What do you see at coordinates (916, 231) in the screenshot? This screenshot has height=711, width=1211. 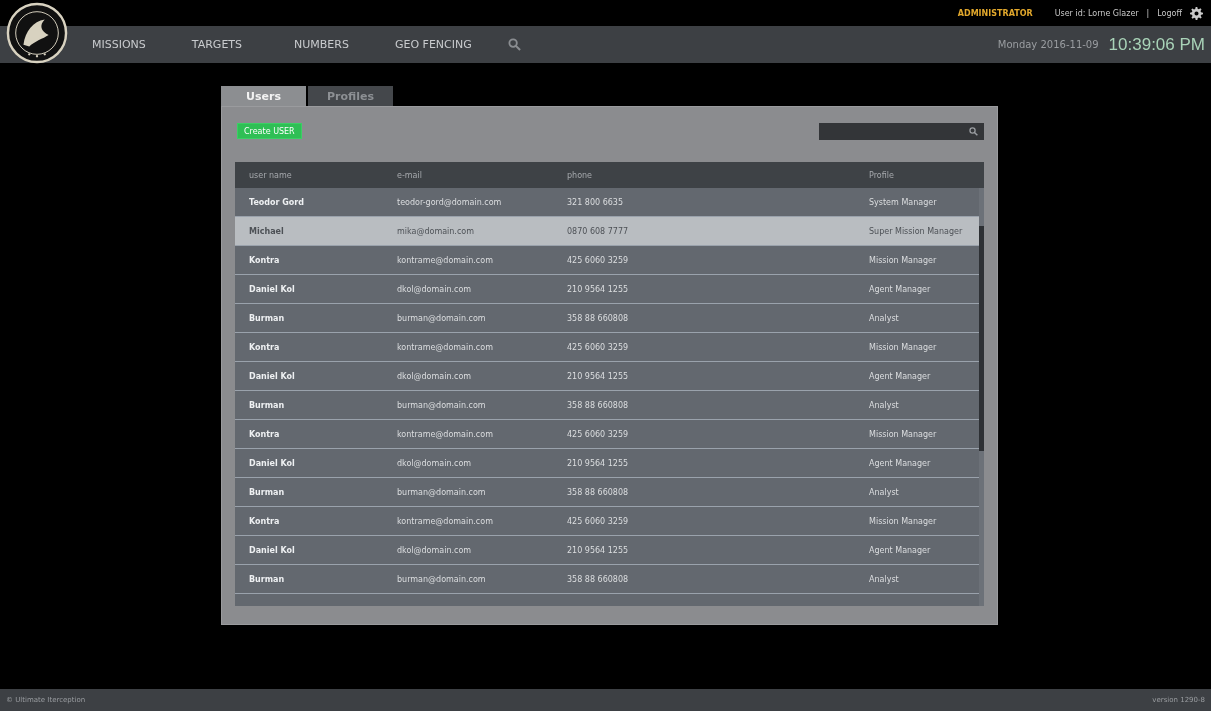 I see `table-cell-text: Super Mission Manager` at bounding box center [916, 231].